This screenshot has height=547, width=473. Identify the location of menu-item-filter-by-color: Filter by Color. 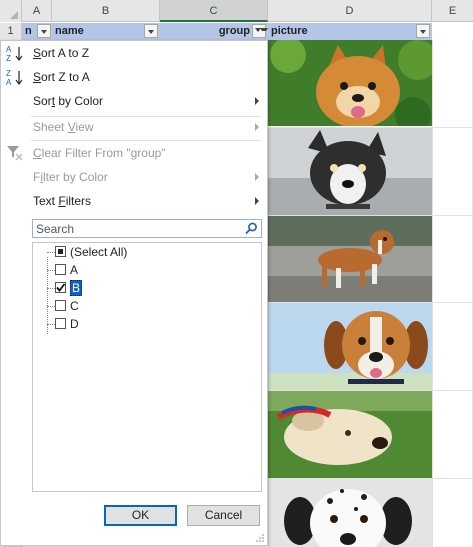
(134, 177).